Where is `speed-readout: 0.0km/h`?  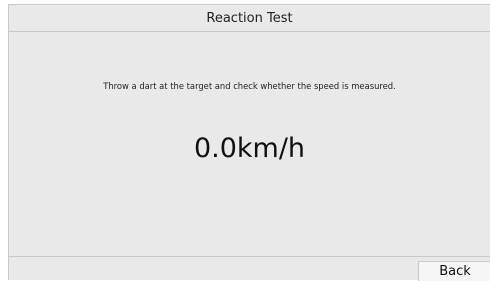
speed-readout: 0.0km/h is located at coordinates (249, 148).